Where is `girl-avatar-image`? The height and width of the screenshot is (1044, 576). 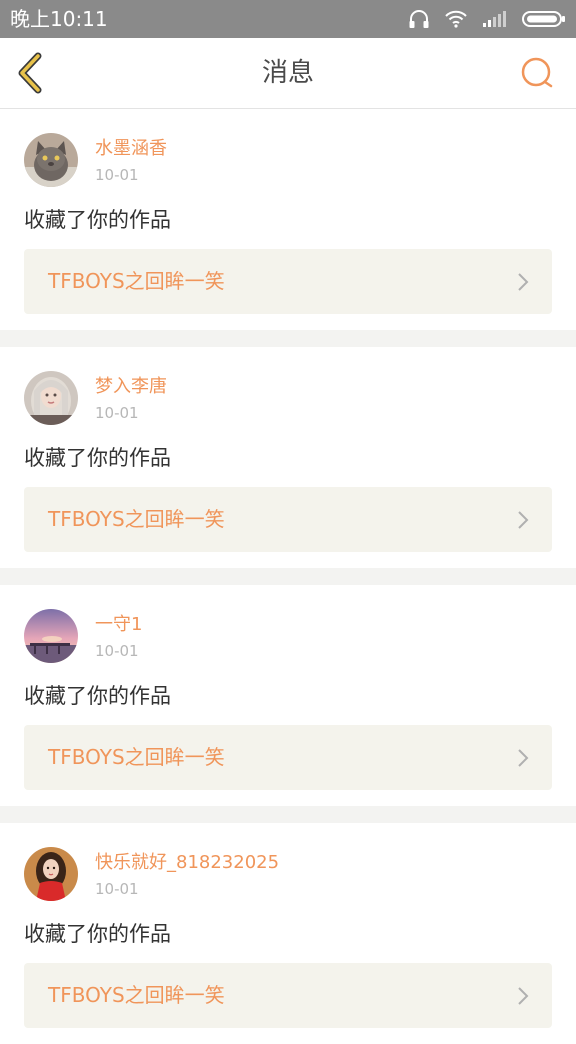
girl-avatar-image is located at coordinates (51, 874).